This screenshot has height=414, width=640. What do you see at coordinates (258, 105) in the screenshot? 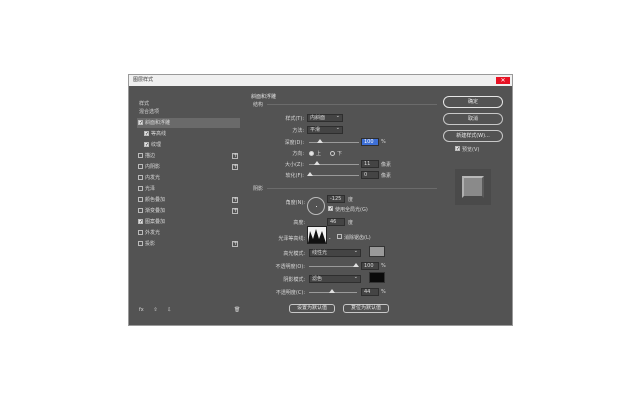
I see `structure-label: 结构` at bounding box center [258, 105].